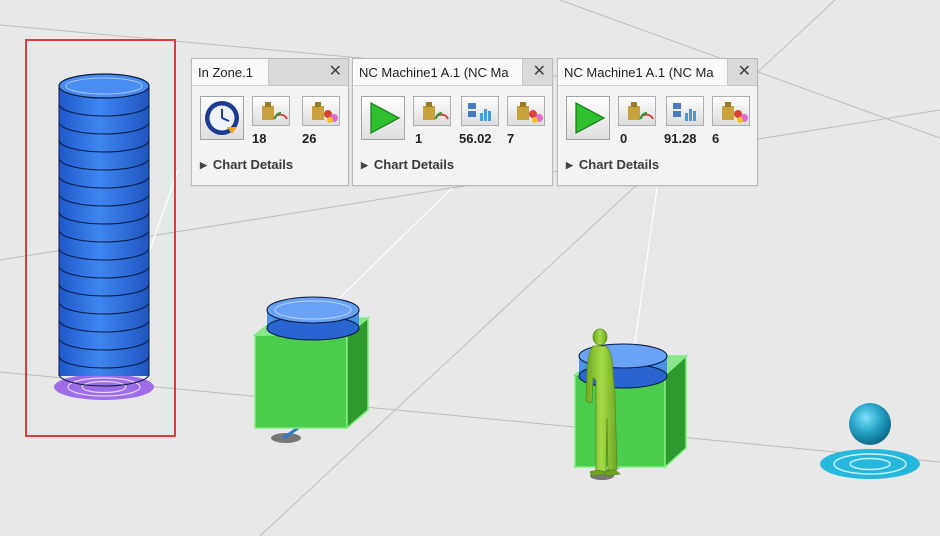  Describe the element at coordinates (870, 441) in the screenshot. I see `sink-object` at that location.